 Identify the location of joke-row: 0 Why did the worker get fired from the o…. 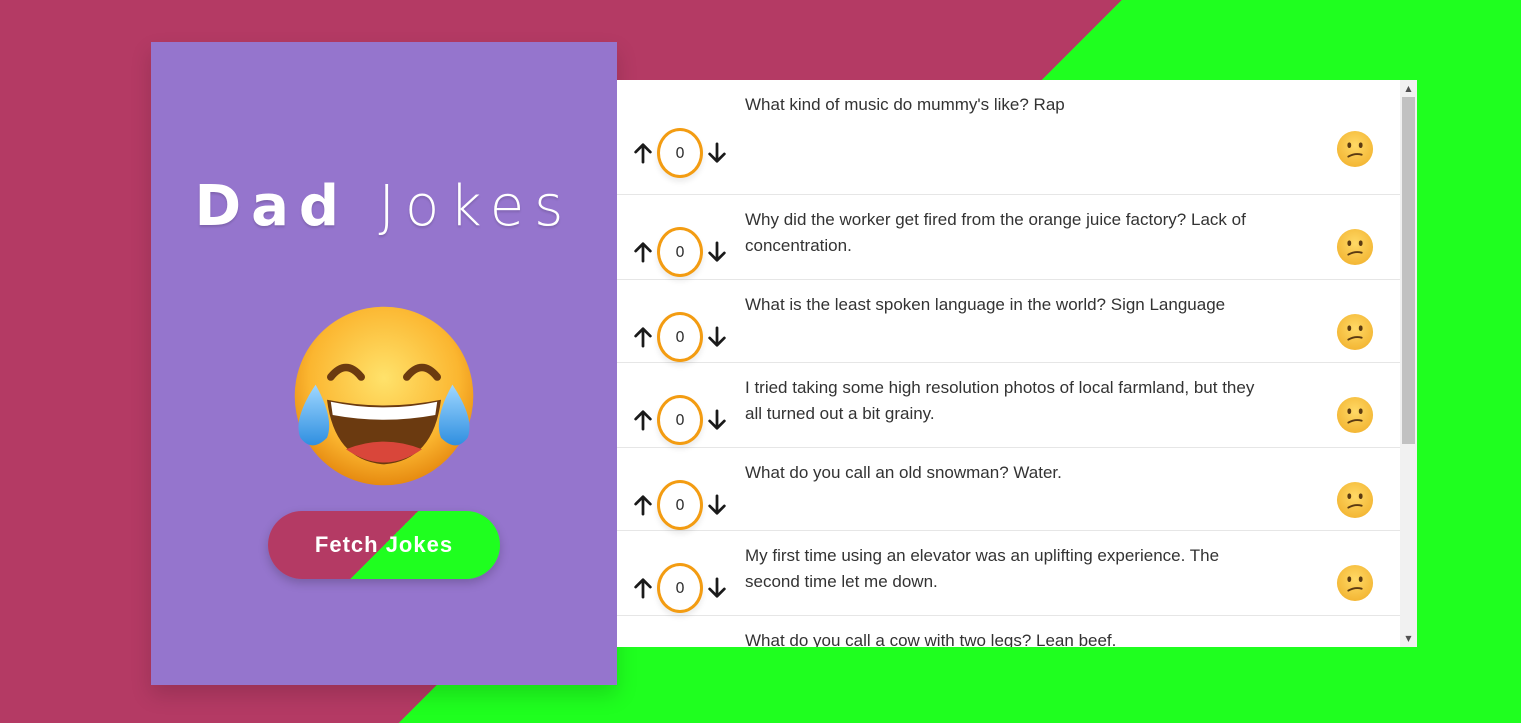
(1008, 237).